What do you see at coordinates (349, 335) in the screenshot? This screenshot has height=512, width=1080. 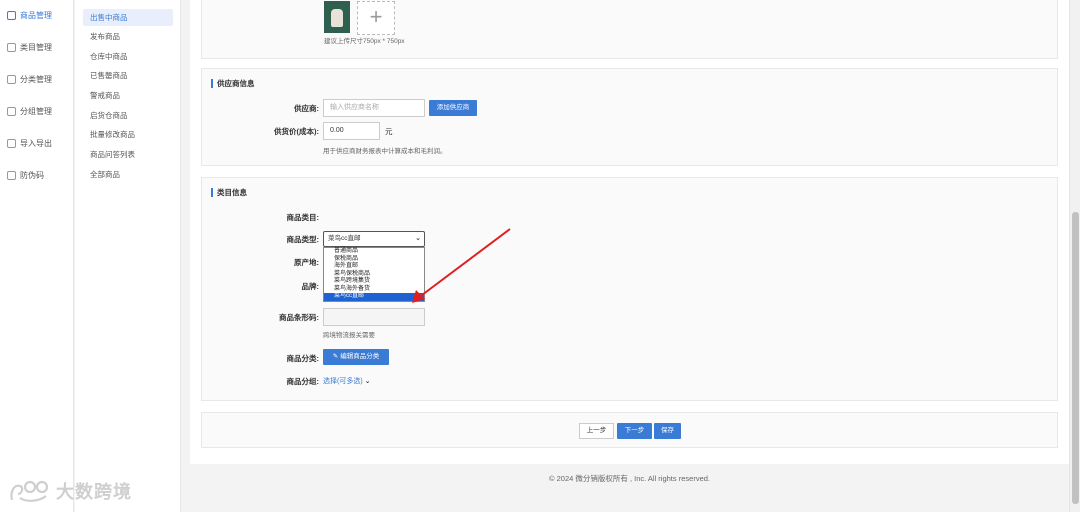 I see `barcode-hint: 跨境物流报关需要` at bounding box center [349, 335].